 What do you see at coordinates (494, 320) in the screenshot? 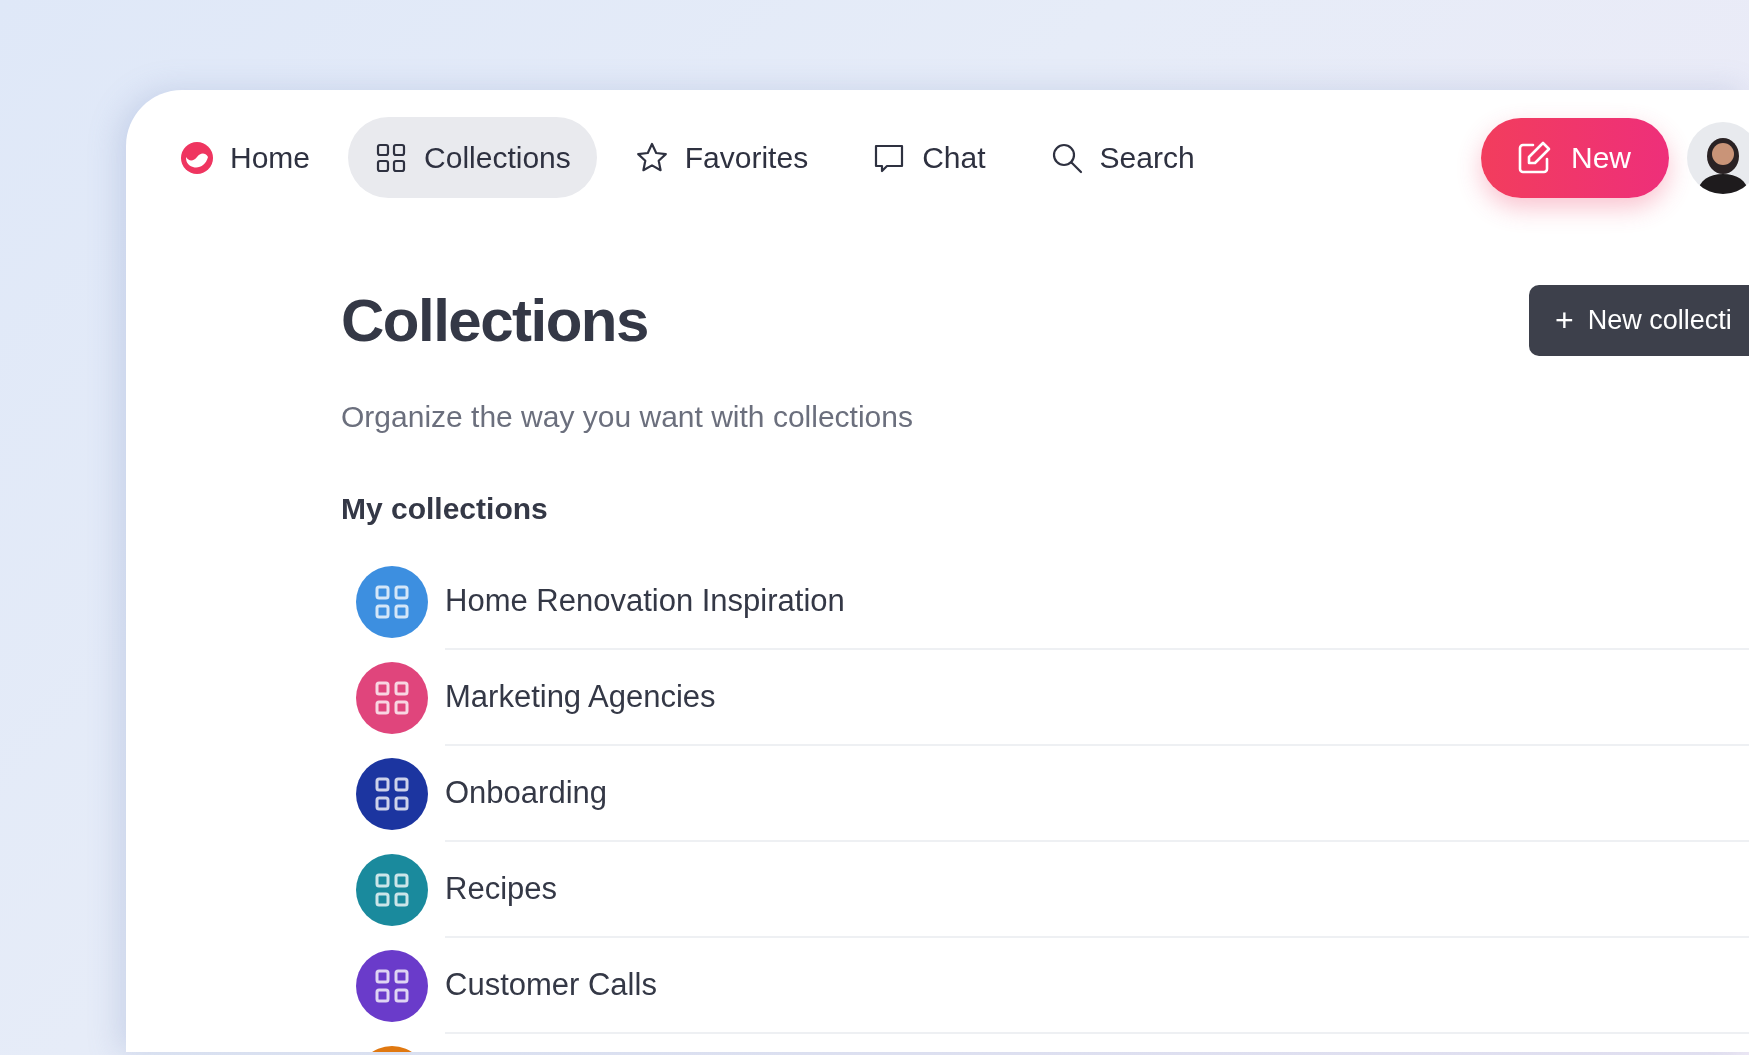
I see `page-title: Collections` at bounding box center [494, 320].